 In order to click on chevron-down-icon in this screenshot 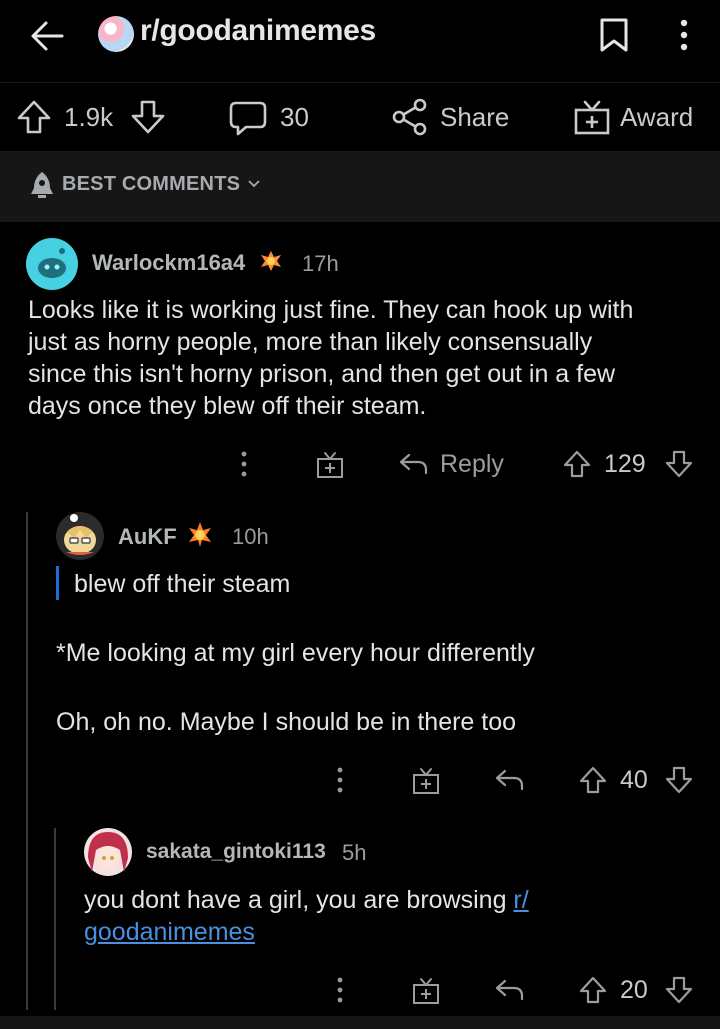, I will do `click(254, 184)`.